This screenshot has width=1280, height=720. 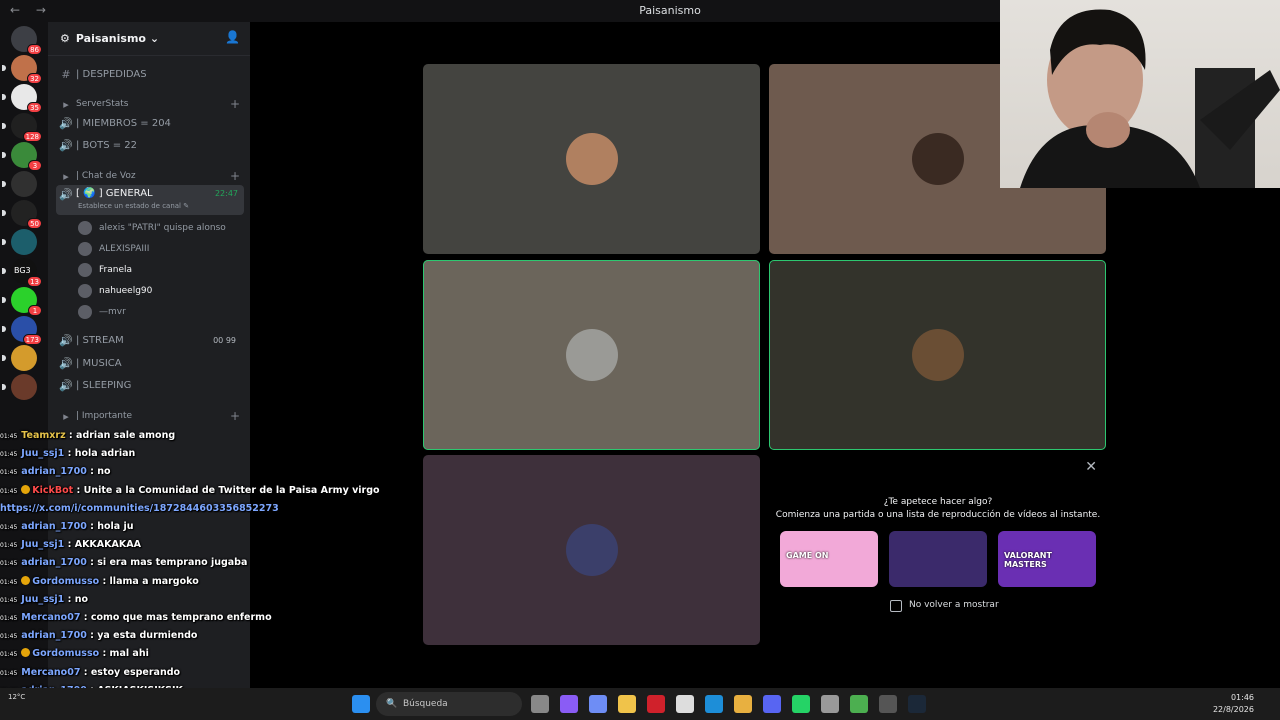 I want to click on obs-icon, so click(x=888, y=704).